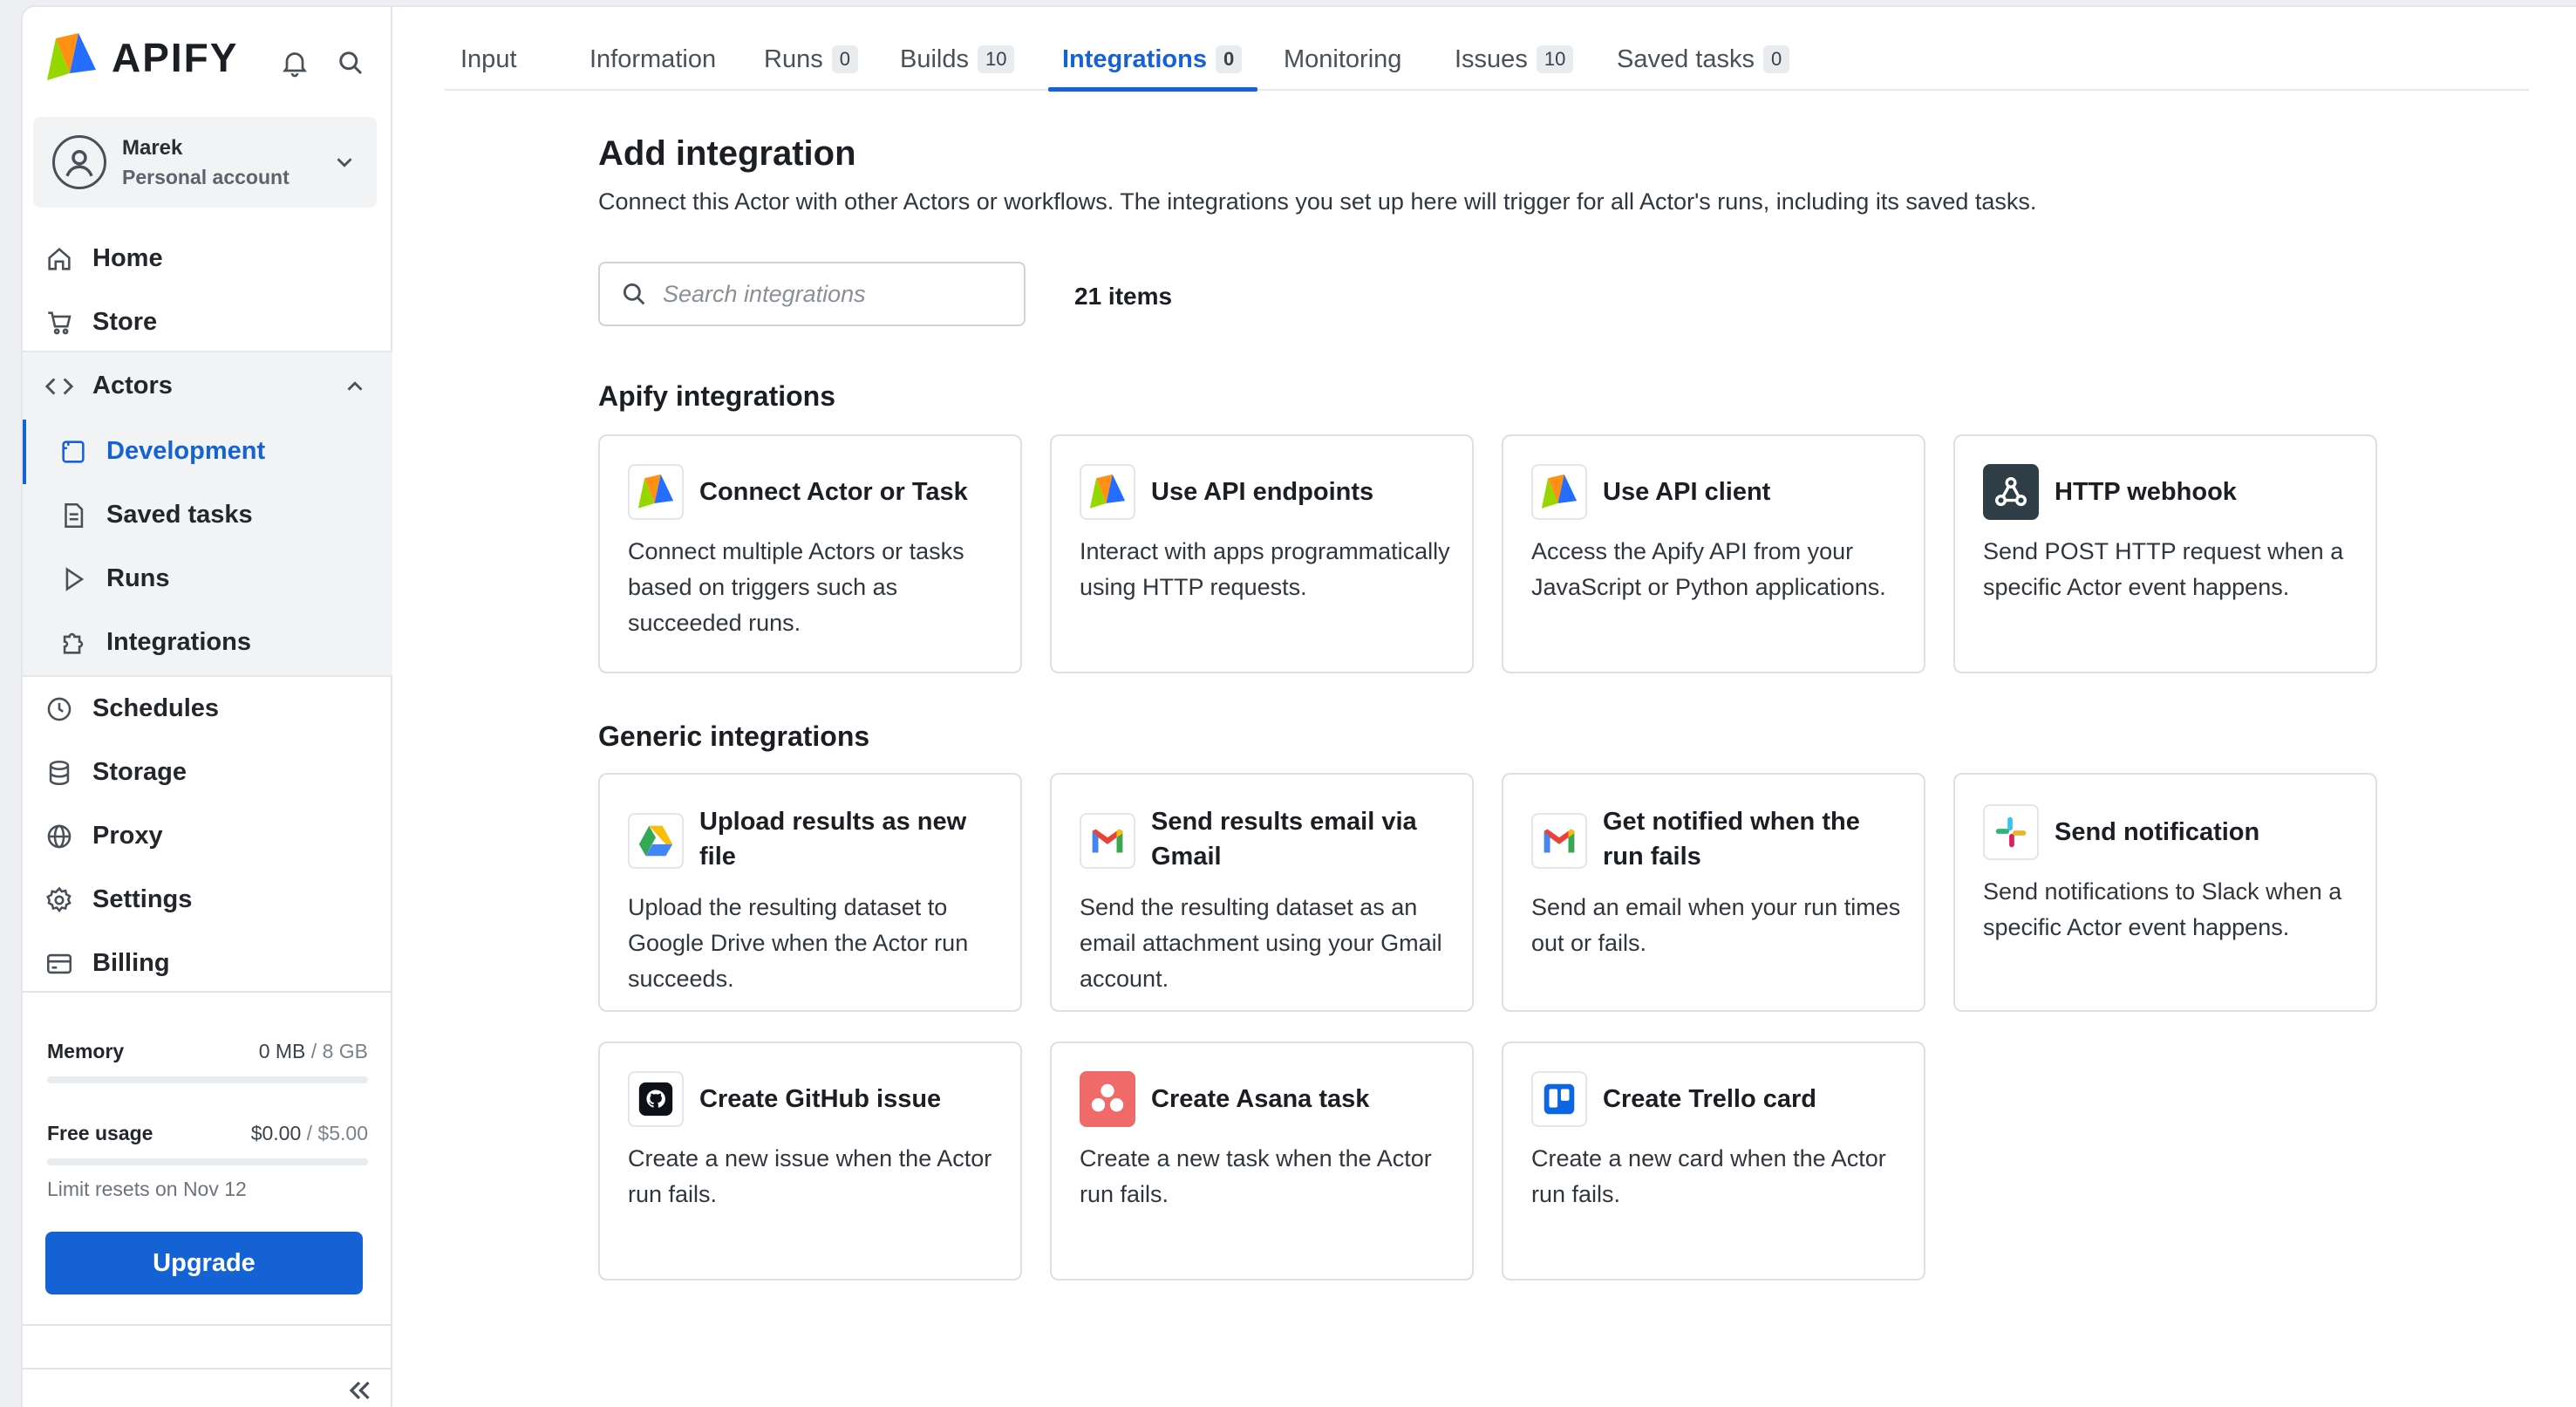  Describe the element at coordinates (811, 59) in the screenshot. I see `tab-runs: Runs 0` at that location.